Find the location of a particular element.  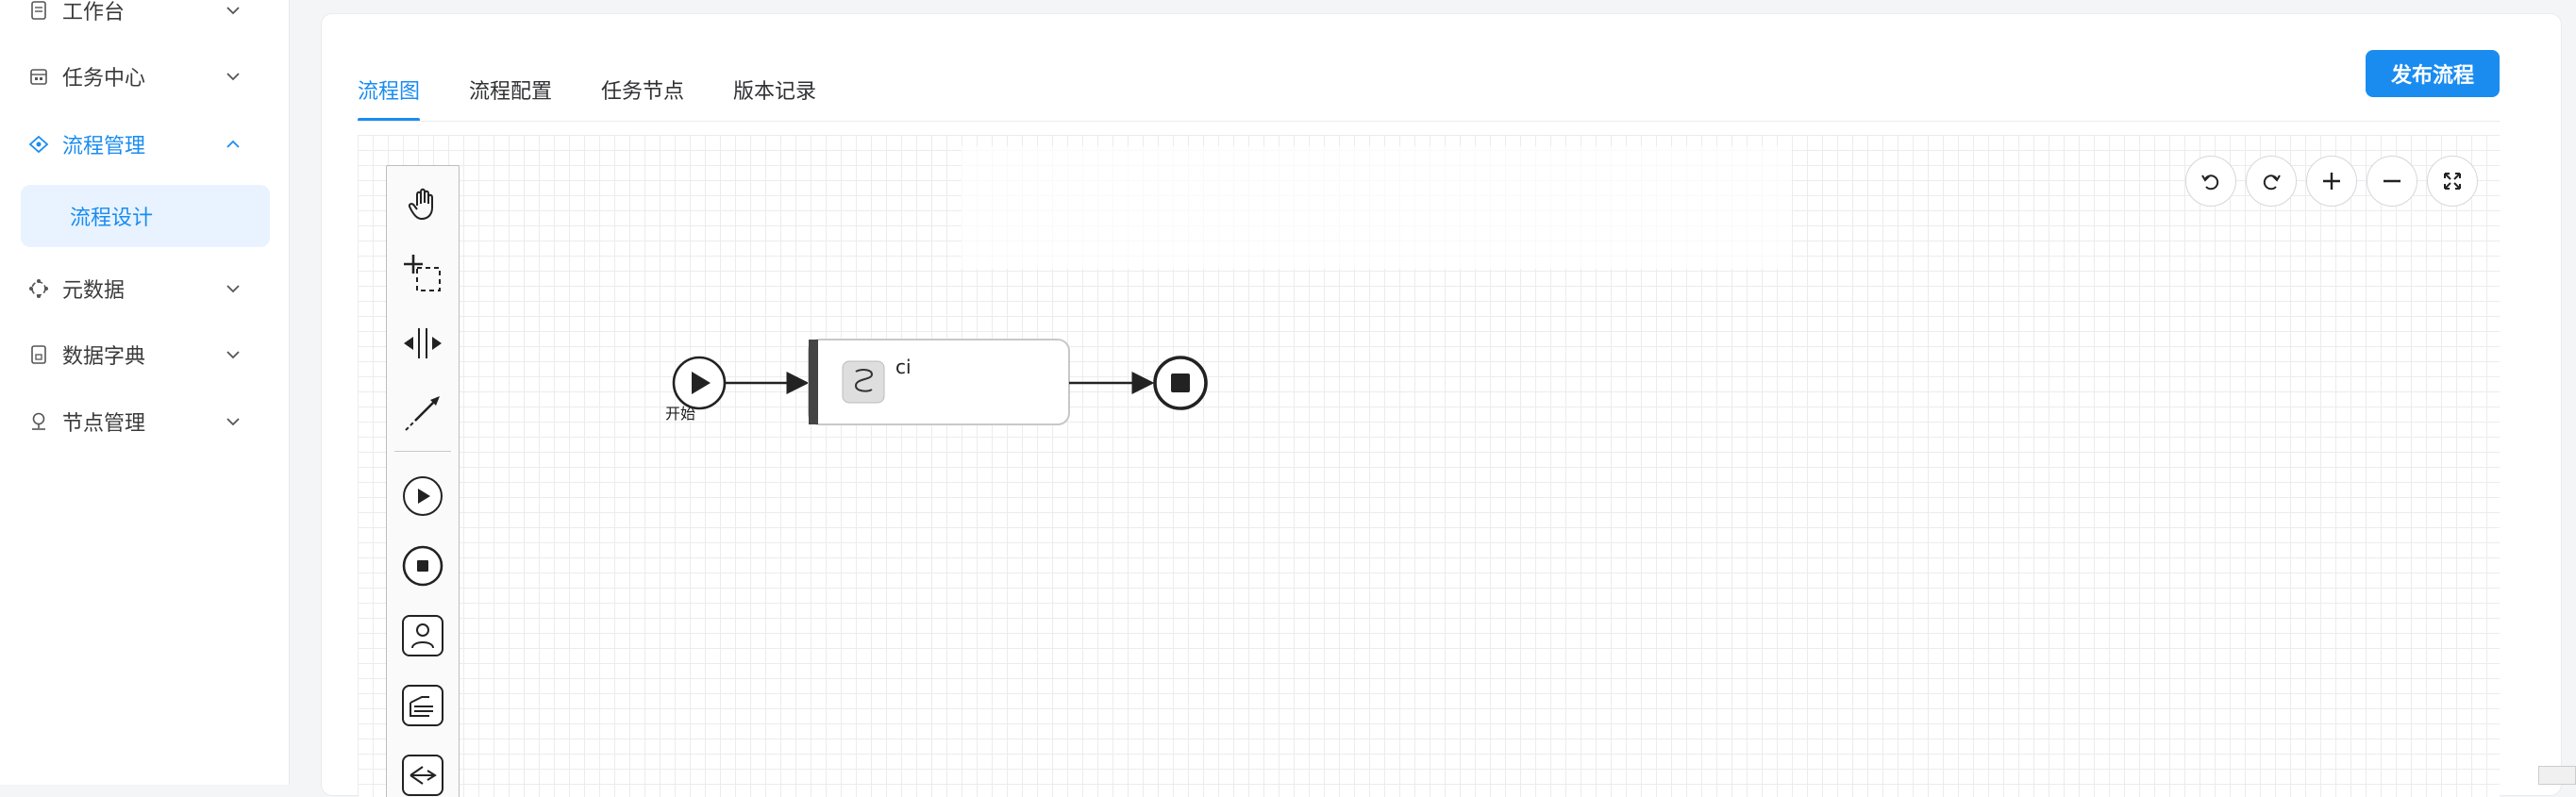

end-event-icon is located at coordinates (422, 566).